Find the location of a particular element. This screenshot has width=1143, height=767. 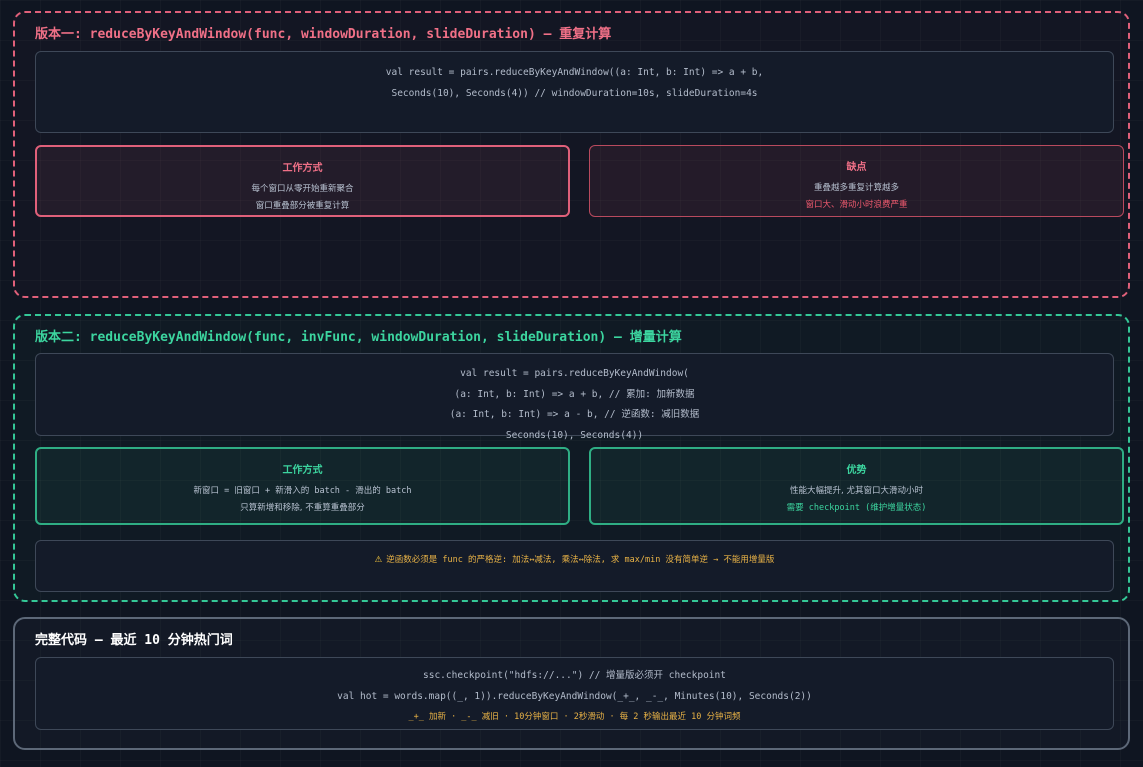

card-line: 性能大幅提升, 尤其窗口大滑动小时 is located at coordinates (856, 491).